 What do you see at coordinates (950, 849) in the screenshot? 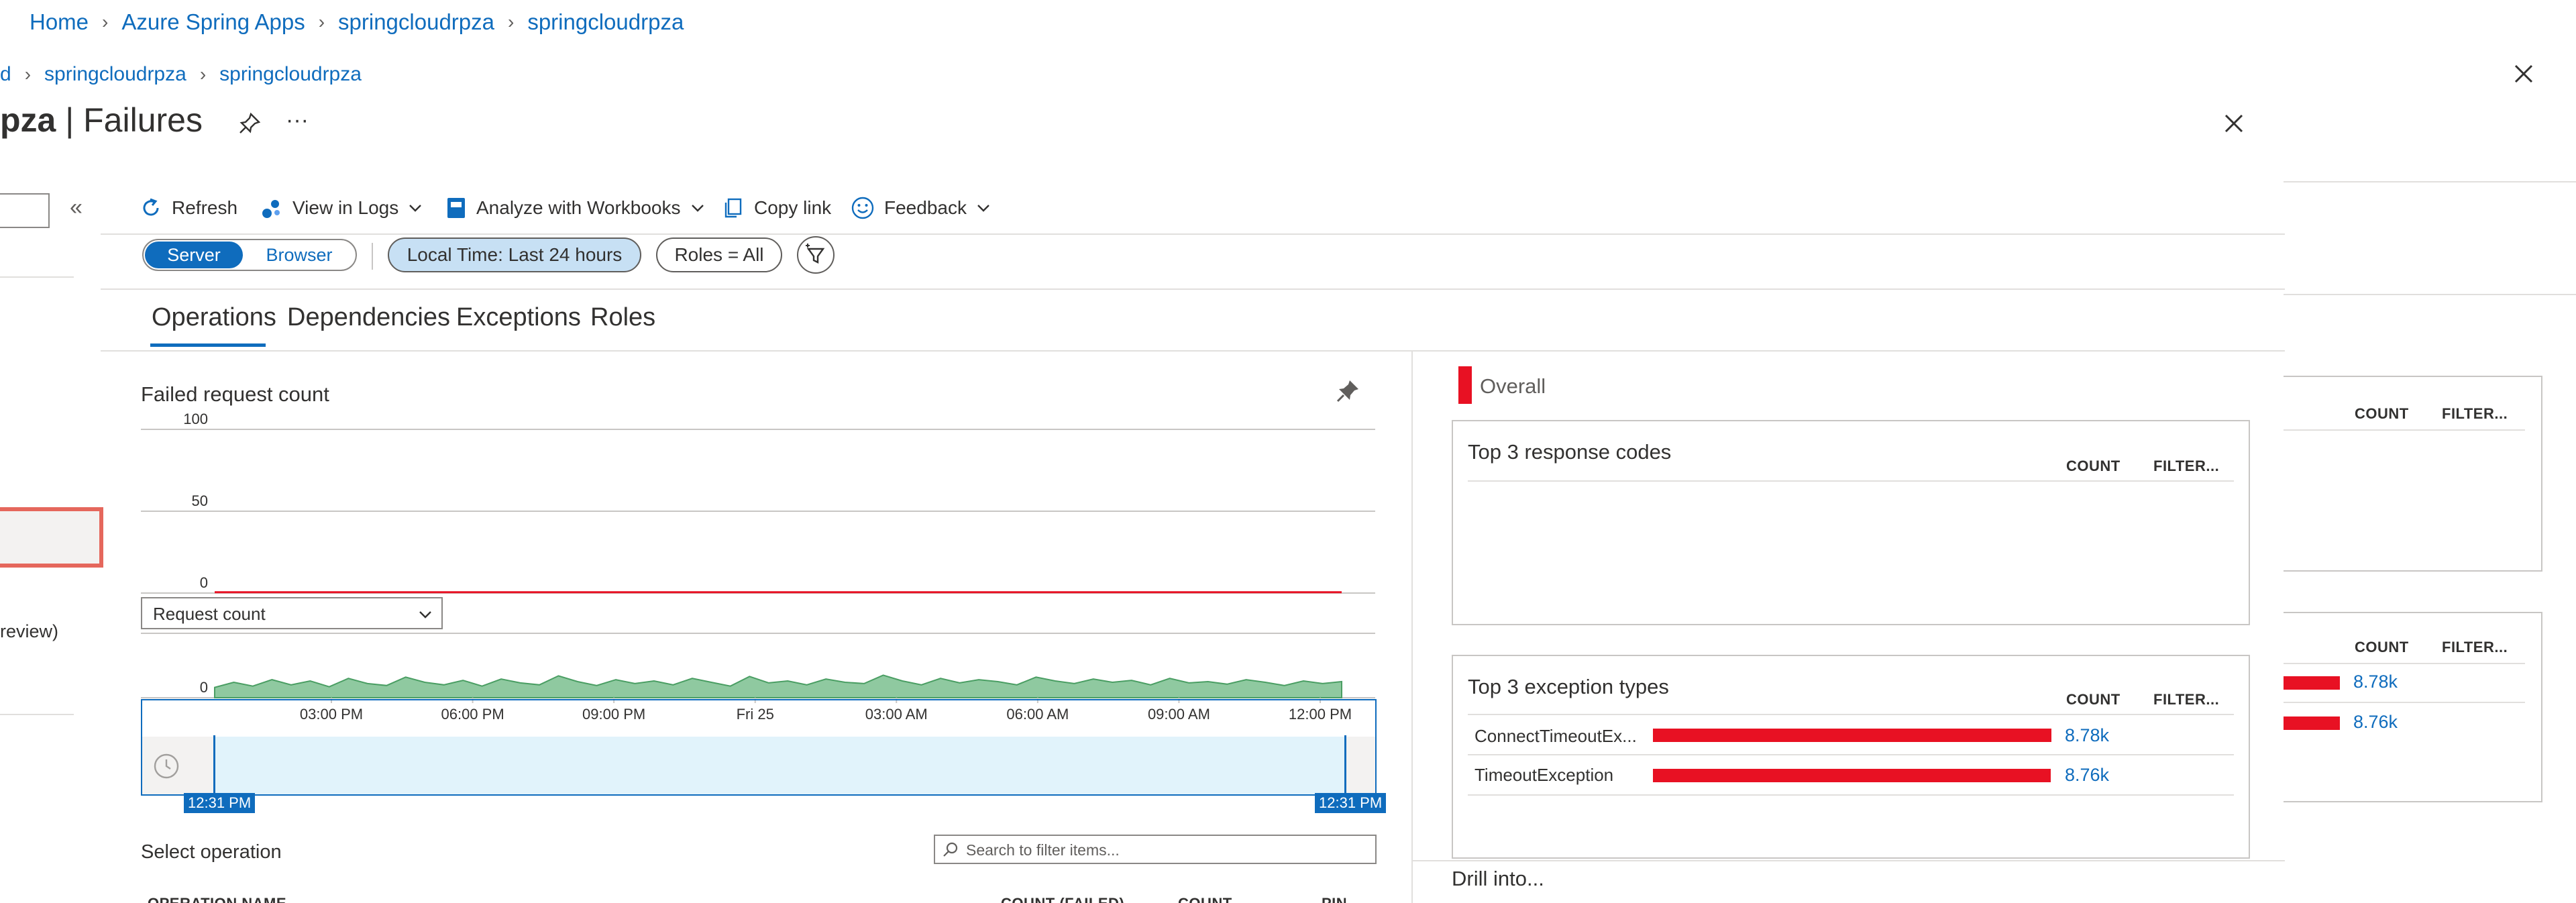
I see `search-icon` at bounding box center [950, 849].